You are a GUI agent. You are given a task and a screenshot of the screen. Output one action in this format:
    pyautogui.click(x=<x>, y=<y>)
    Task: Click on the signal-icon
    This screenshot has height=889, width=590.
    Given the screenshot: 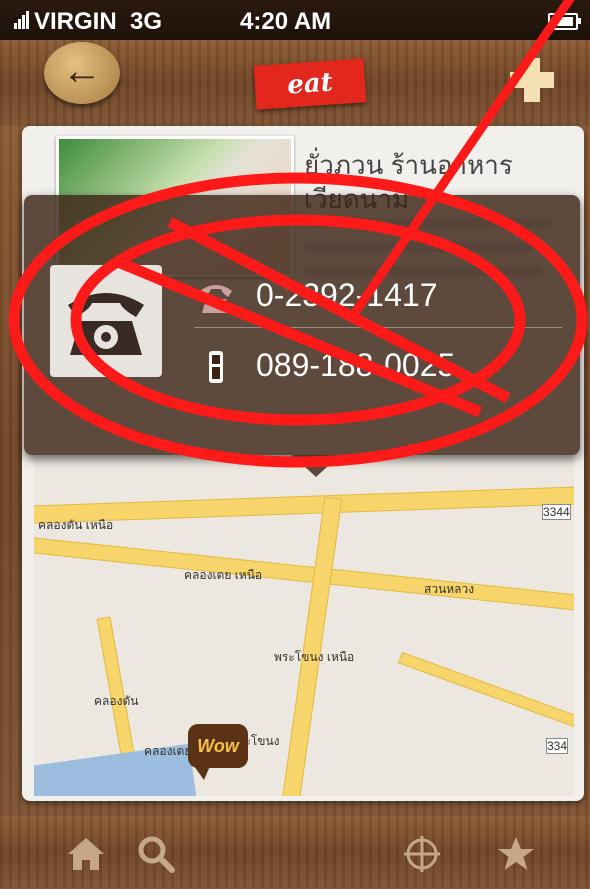 What is the action you would take?
    pyautogui.click(x=22, y=22)
    